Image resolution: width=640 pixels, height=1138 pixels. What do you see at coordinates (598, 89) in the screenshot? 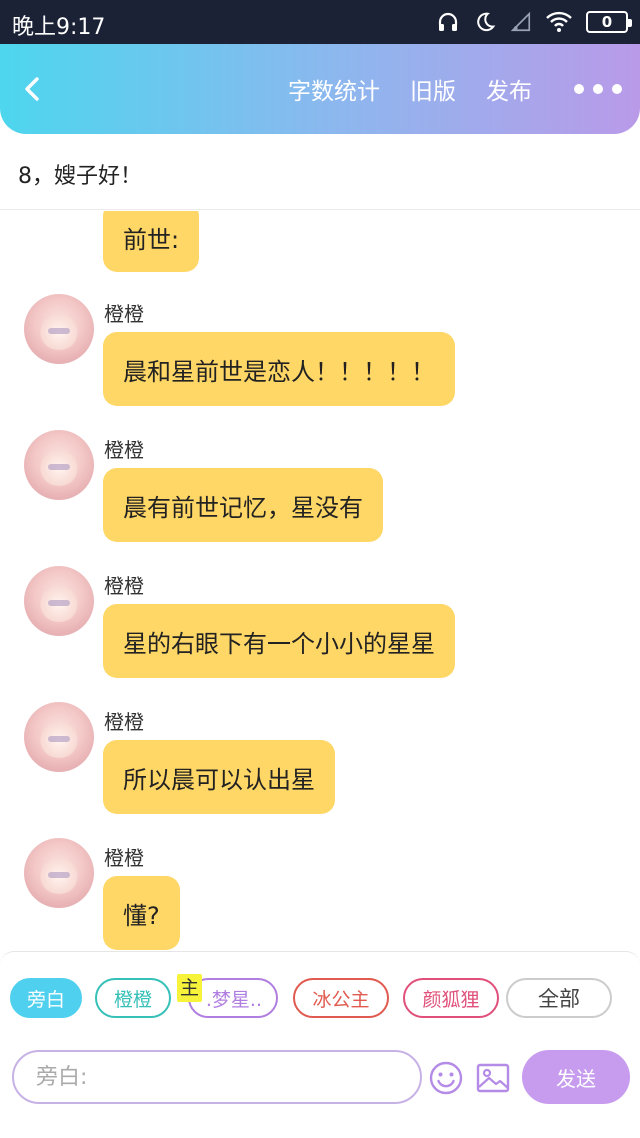
I see `more-icon` at bounding box center [598, 89].